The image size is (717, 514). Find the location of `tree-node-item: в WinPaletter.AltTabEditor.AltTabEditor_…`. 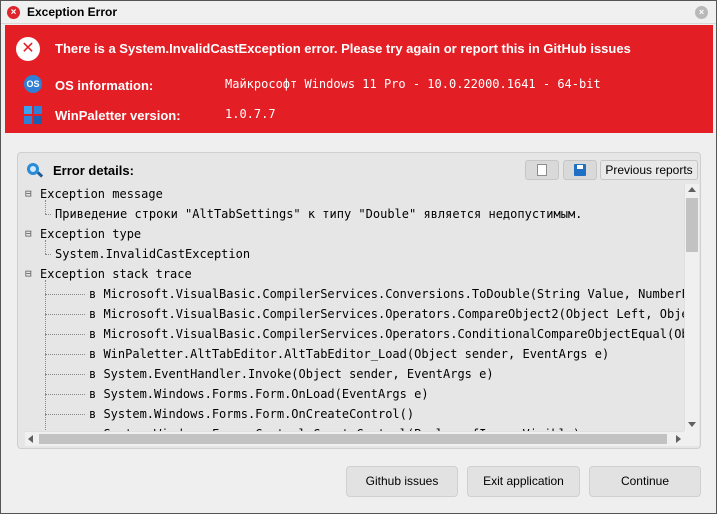

tree-node-item: в WinPaletter.AltTabEditor.AltTabEditor_… is located at coordinates (349, 354).